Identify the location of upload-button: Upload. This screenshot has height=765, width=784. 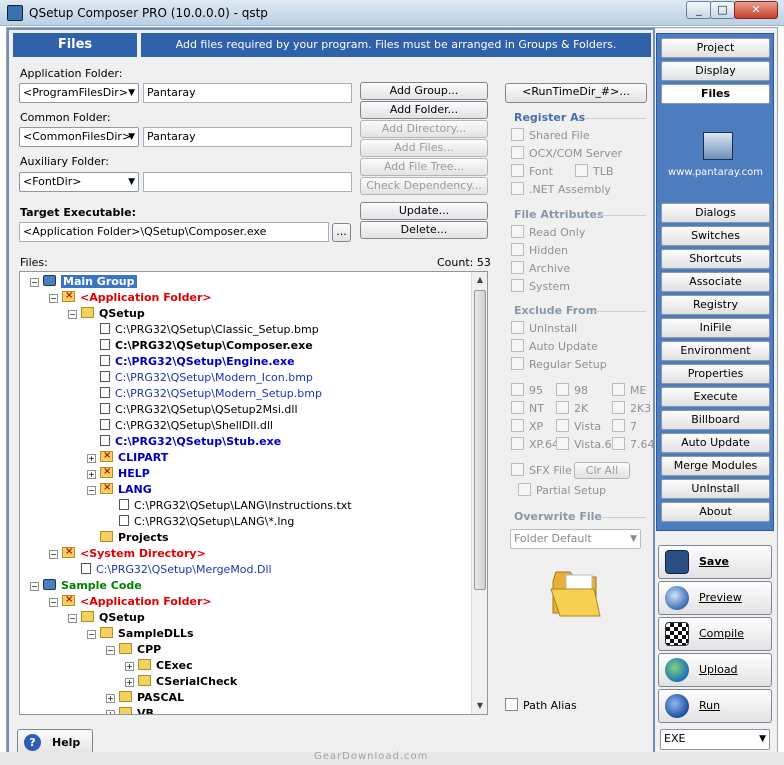
(715, 670).